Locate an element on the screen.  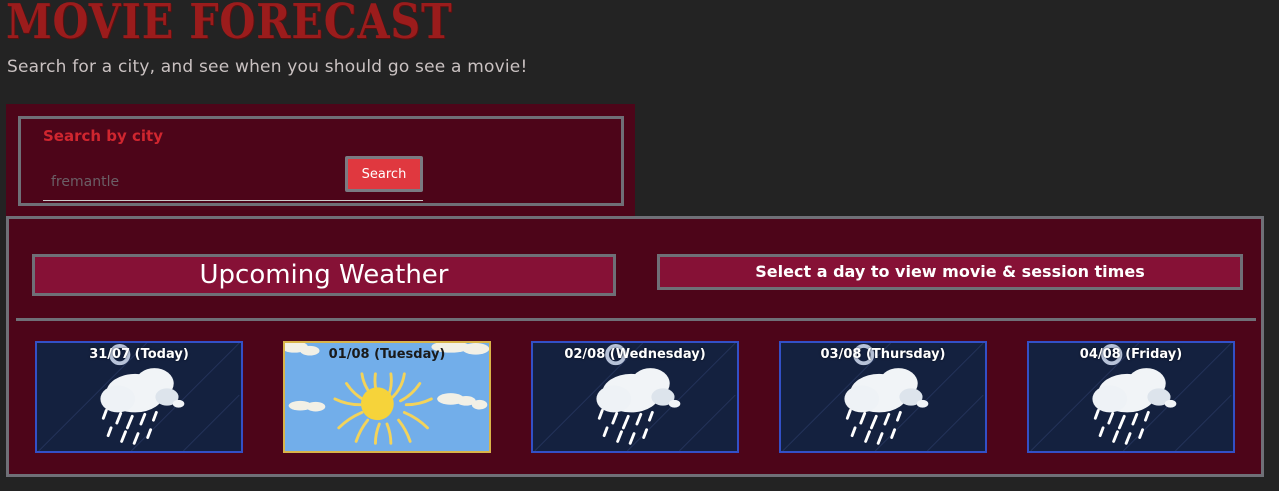
day-label: 01/08 (Tuesday) is located at coordinates (387, 354).